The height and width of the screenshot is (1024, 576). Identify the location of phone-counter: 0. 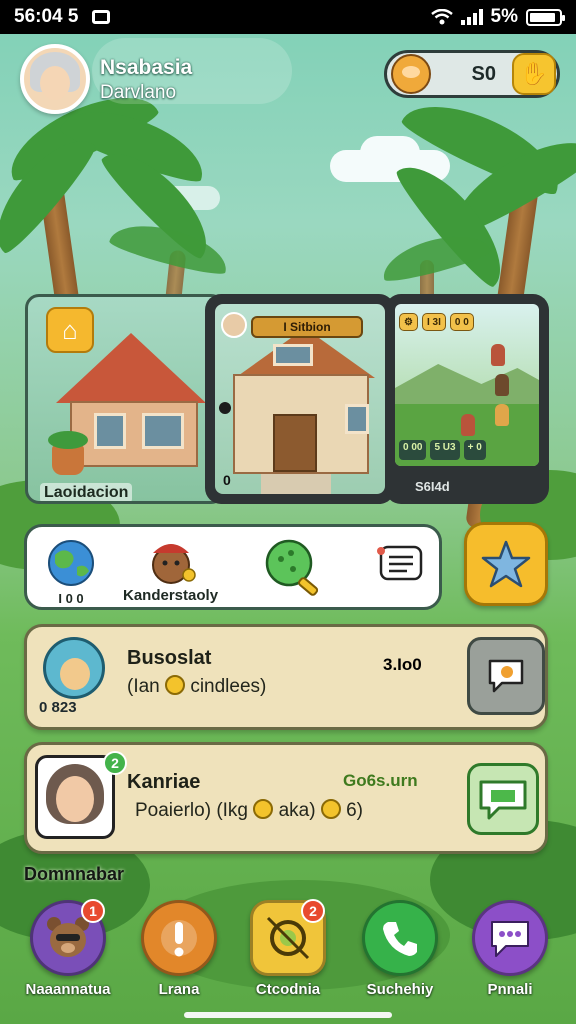
(227, 480).